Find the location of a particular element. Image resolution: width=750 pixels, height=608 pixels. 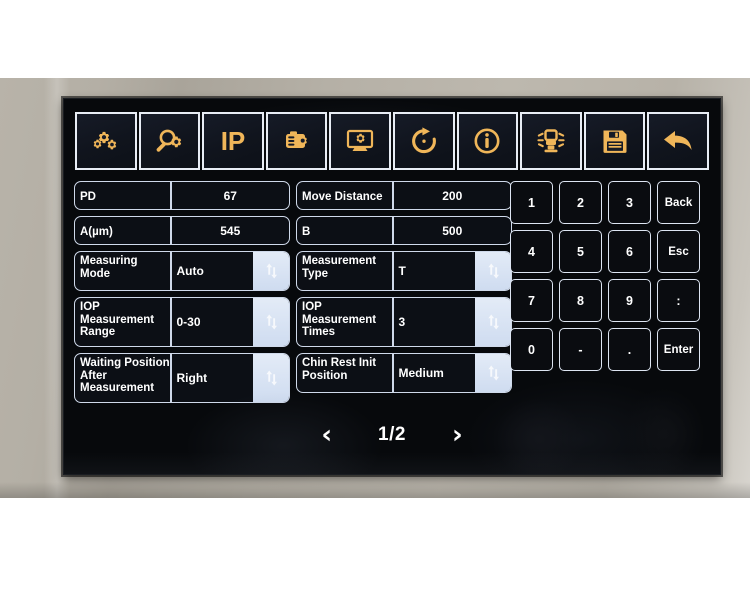

key-5: 5 is located at coordinates (580, 251).